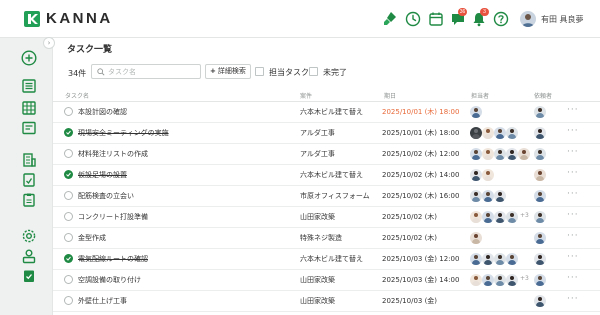 The image size is (600, 315). Describe the element at coordinates (29, 236) in the screenshot. I see `settings-icon` at that location.